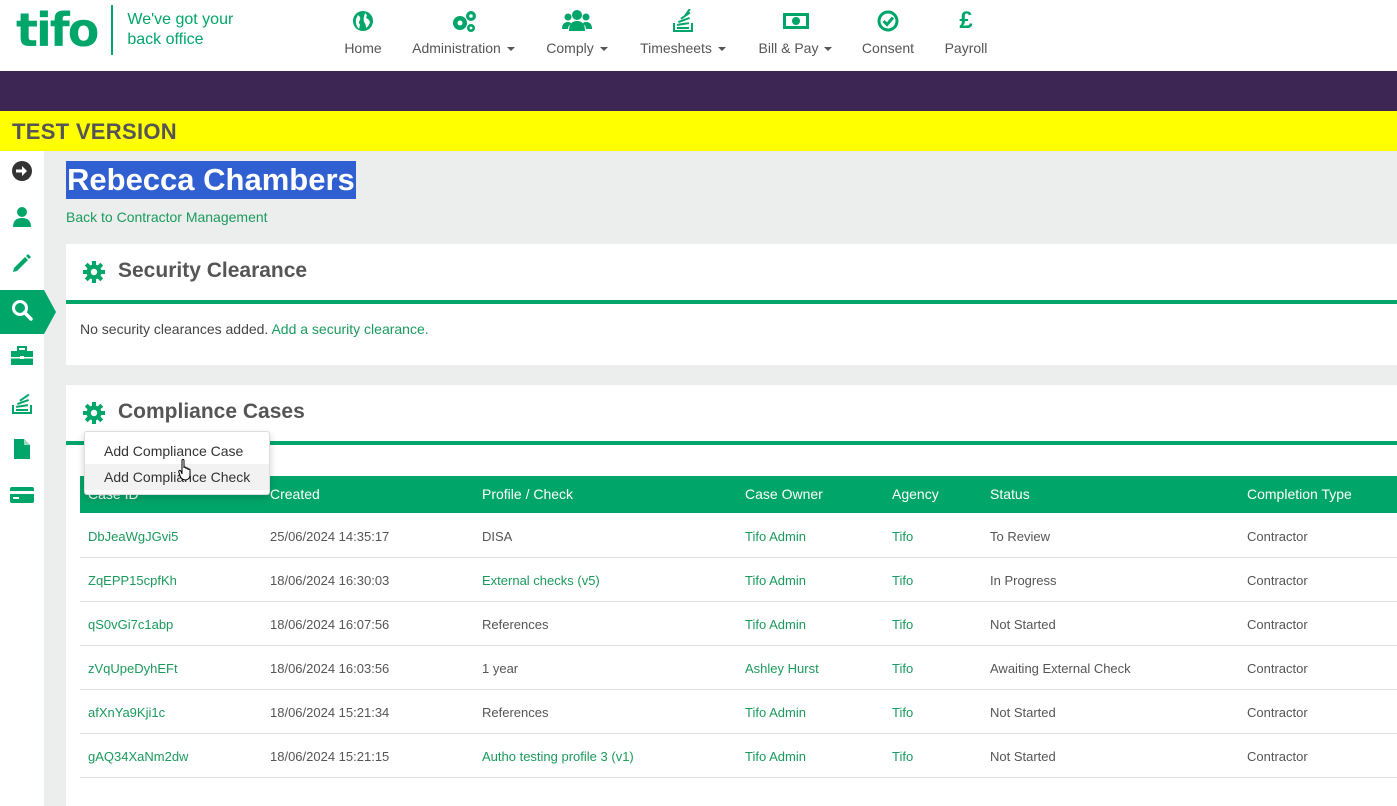 This screenshot has height=806, width=1397. I want to click on profile-check-link: Autho testing profile 3 (v1), so click(558, 756).